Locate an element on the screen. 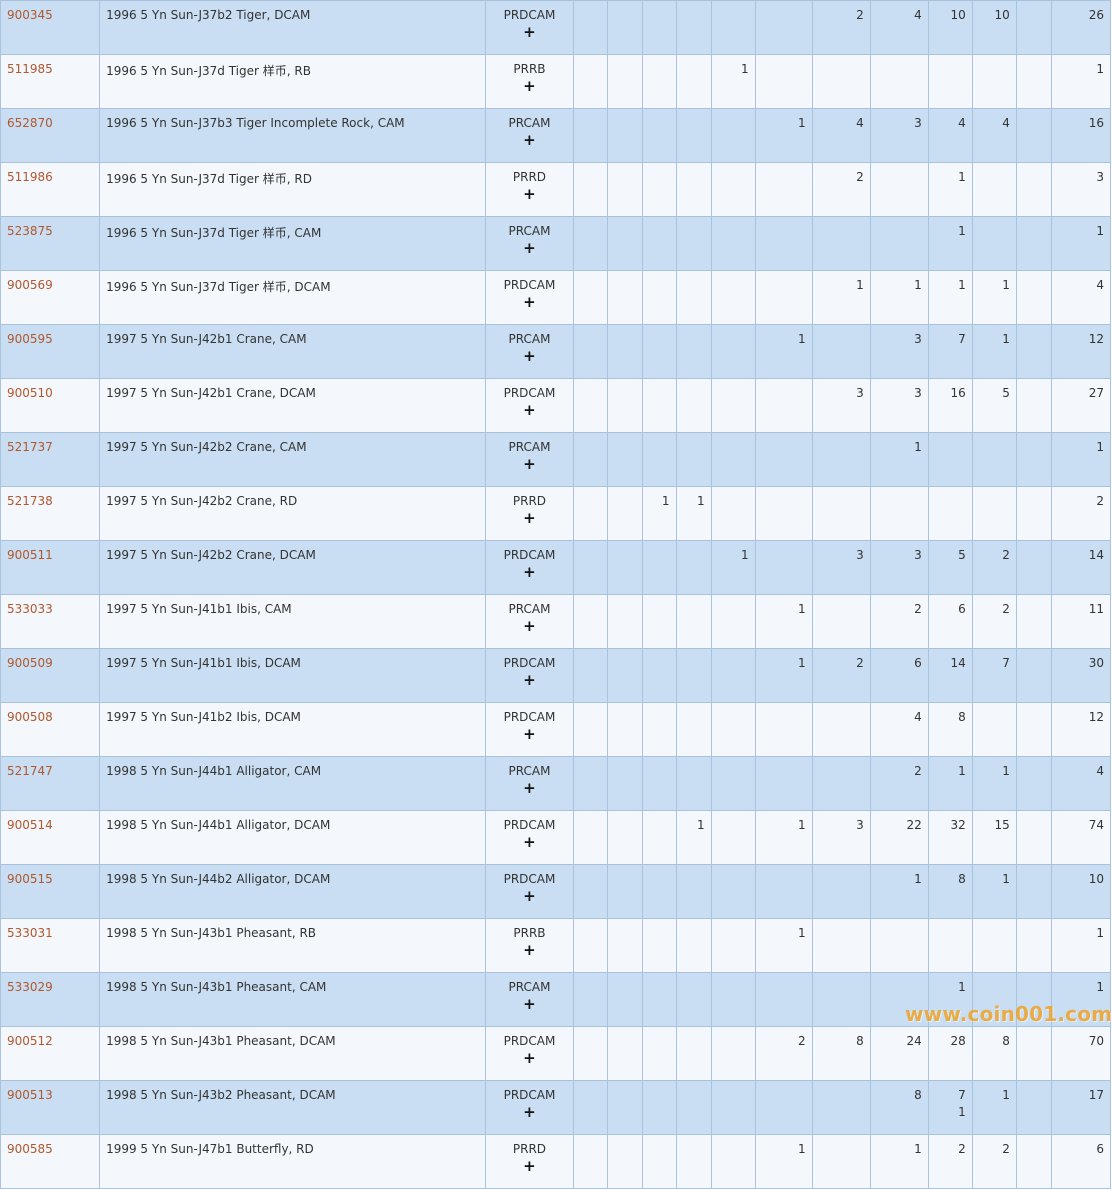 The image size is (1112, 1189). cert-id-link: 511985 is located at coordinates (30, 69).